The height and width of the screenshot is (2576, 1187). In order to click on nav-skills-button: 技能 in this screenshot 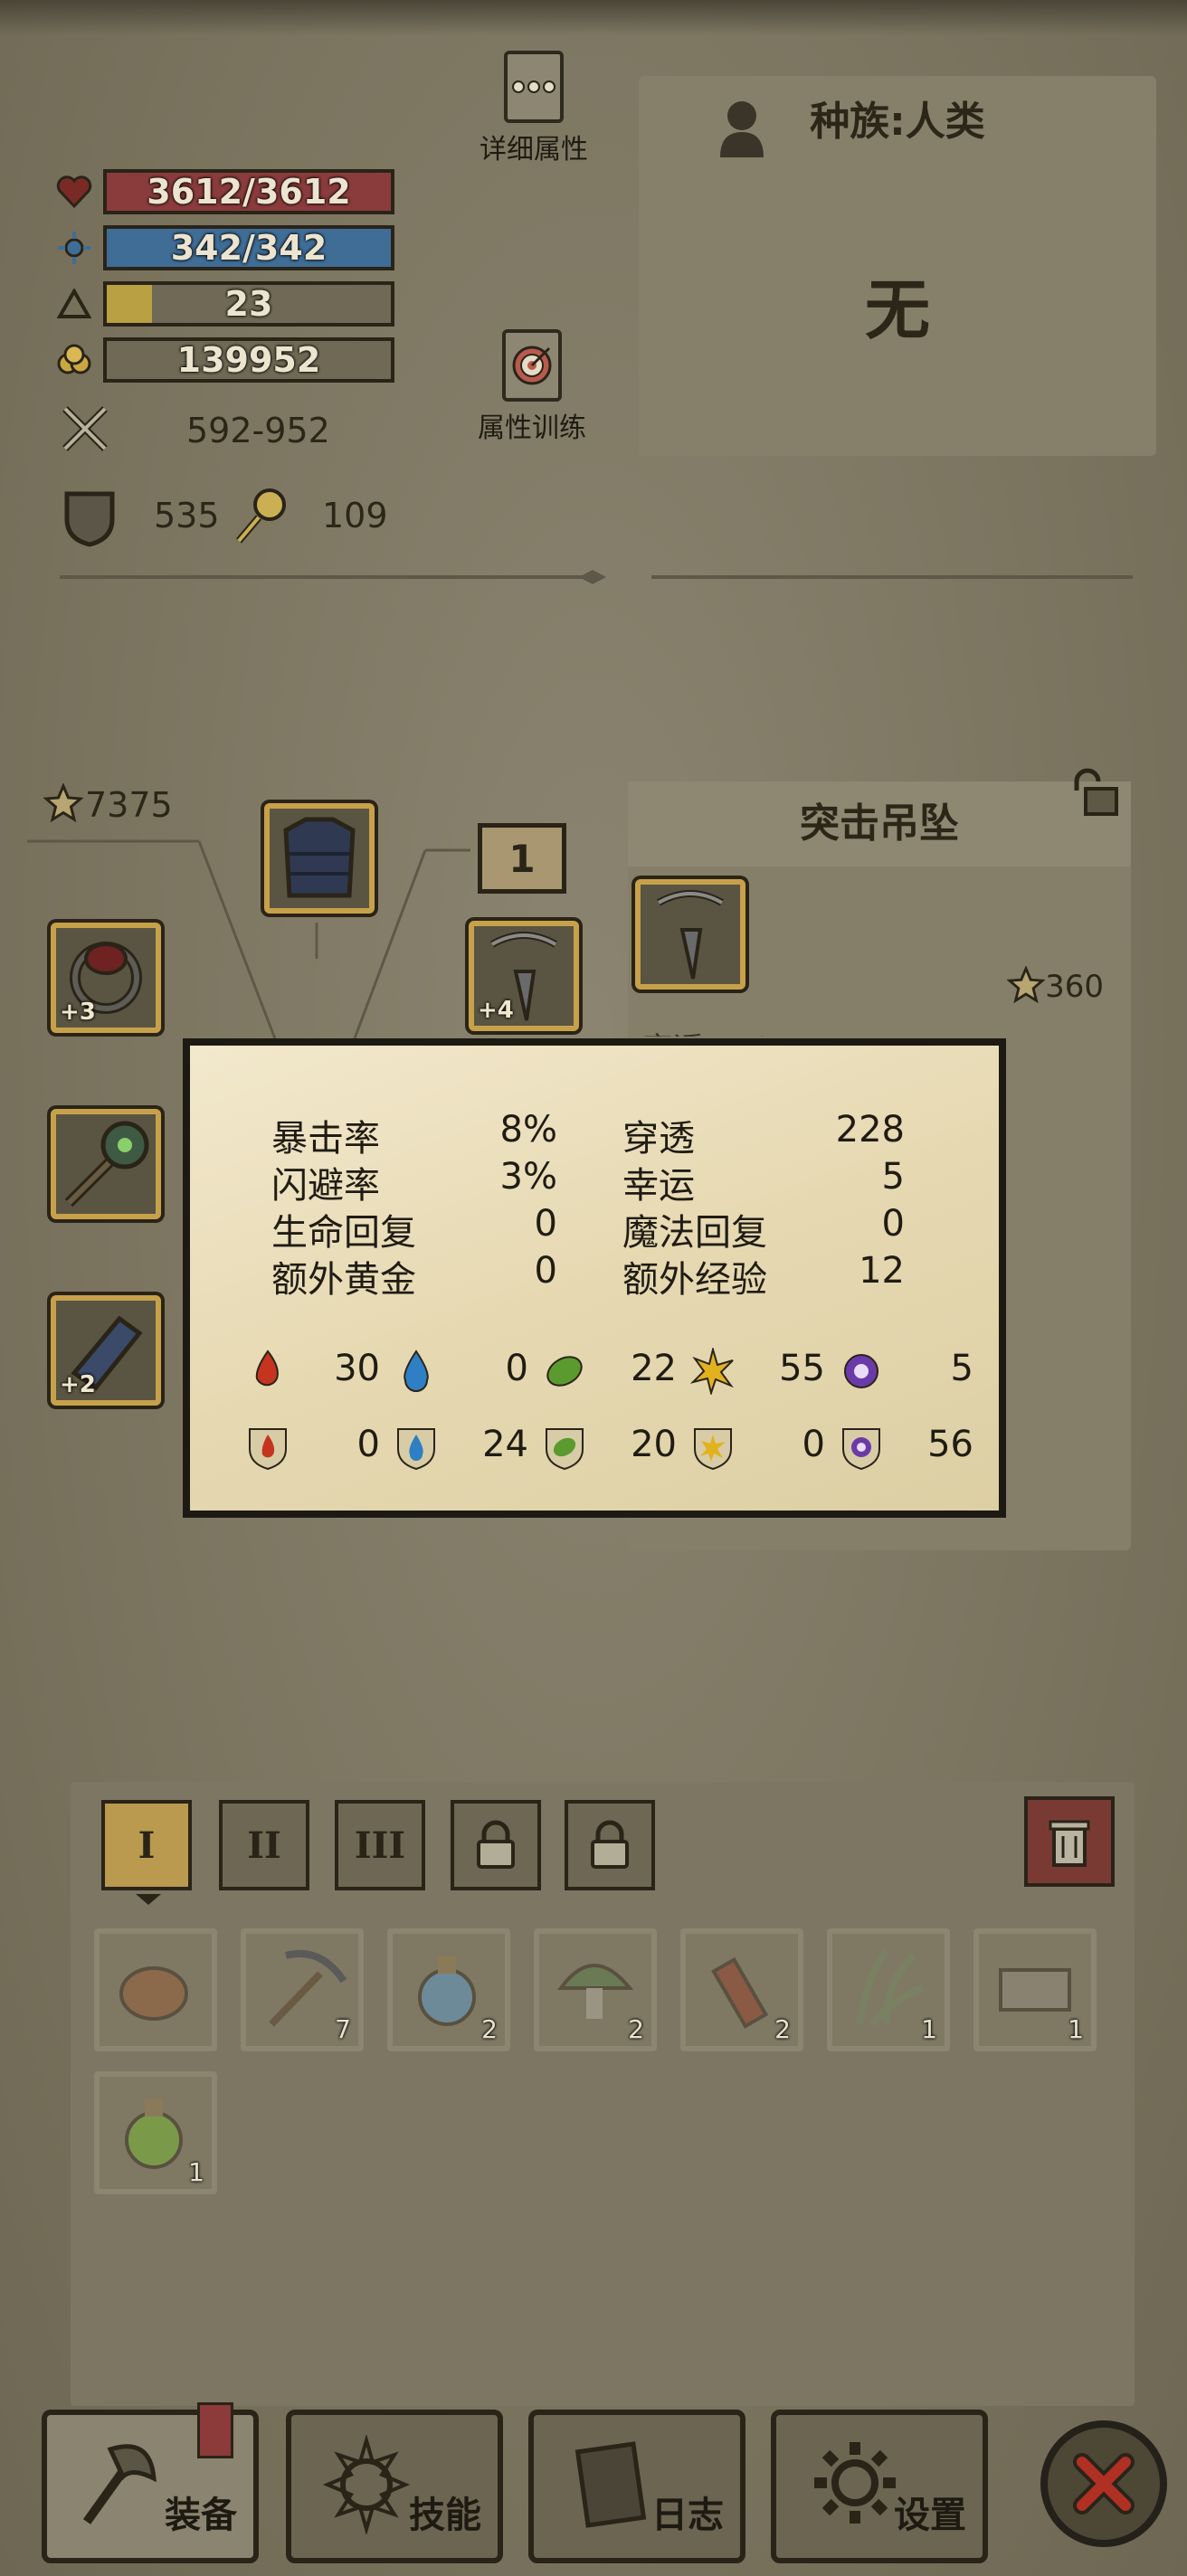, I will do `click(394, 2486)`.